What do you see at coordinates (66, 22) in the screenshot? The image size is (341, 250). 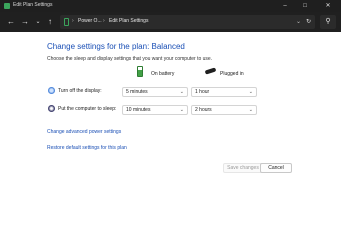 I see `battery-path-icon` at bounding box center [66, 22].